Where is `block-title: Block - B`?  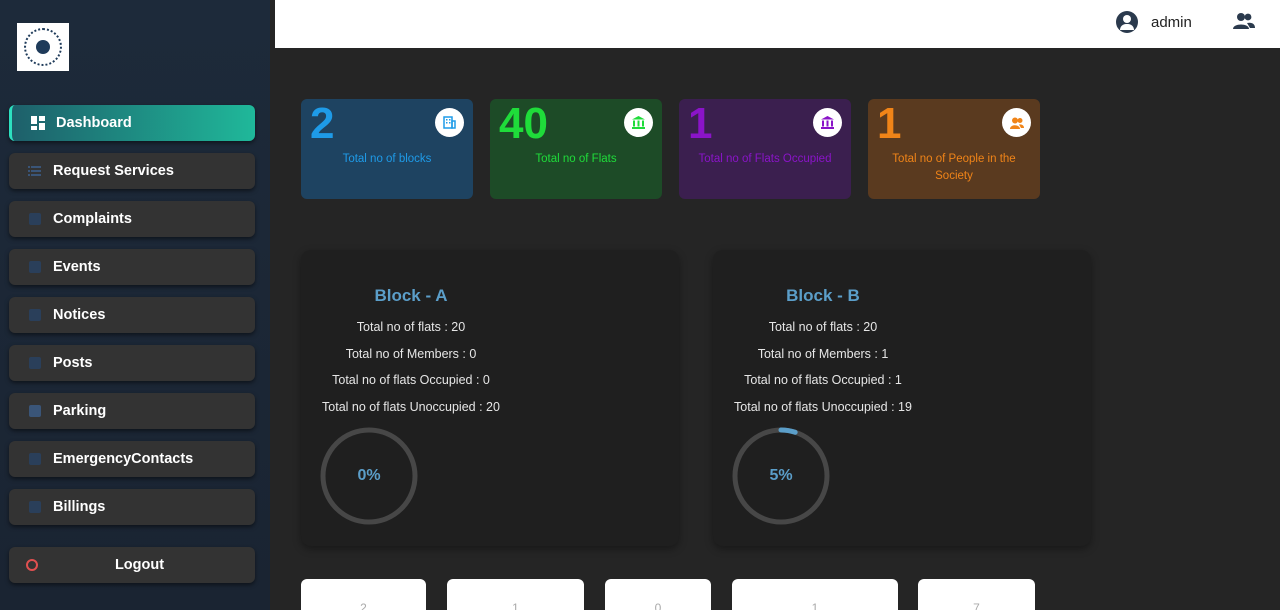
block-title: Block - B is located at coordinates (823, 295).